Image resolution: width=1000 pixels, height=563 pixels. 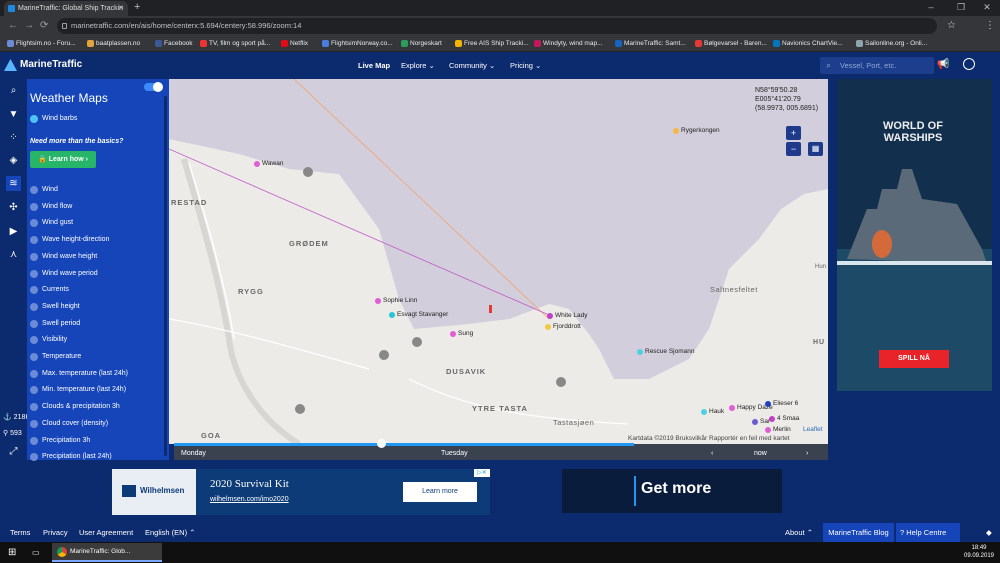 I want to click on weather-layer-item: Wind wave period, so click(x=64, y=274).